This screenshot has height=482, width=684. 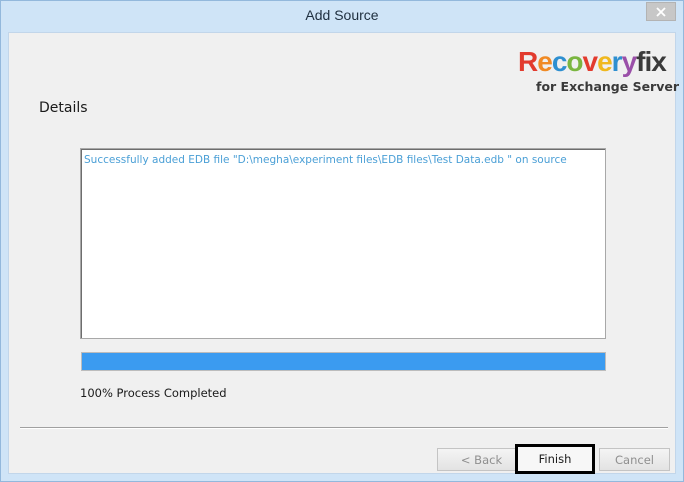 I want to click on title-bar: Add Source, so click(x=342, y=16).